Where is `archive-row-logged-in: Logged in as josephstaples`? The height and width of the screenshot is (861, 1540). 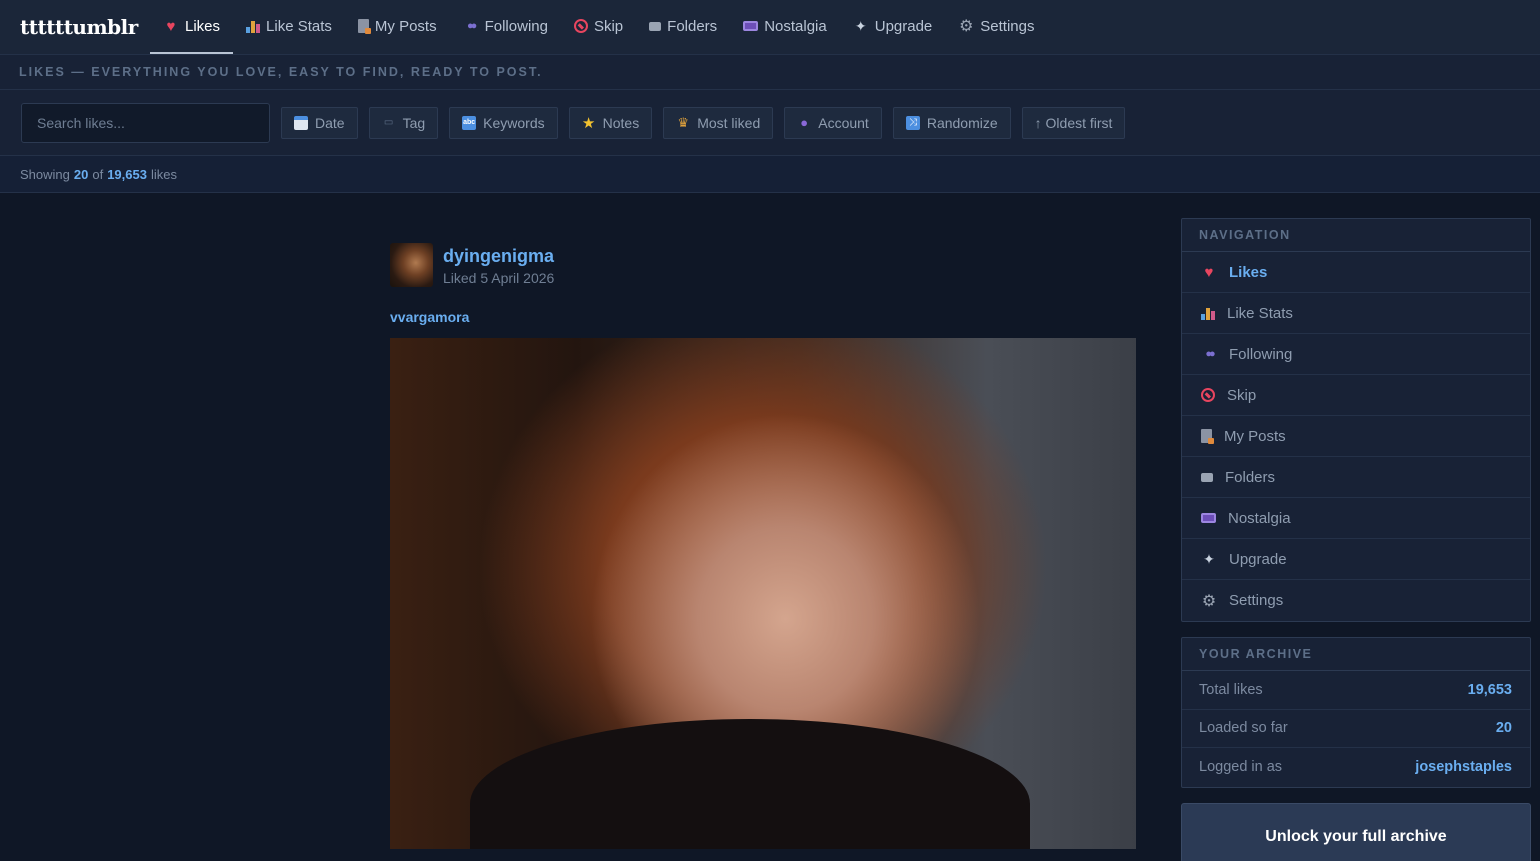 archive-row-logged-in: Logged in as josephstaples is located at coordinates (1356, 767).